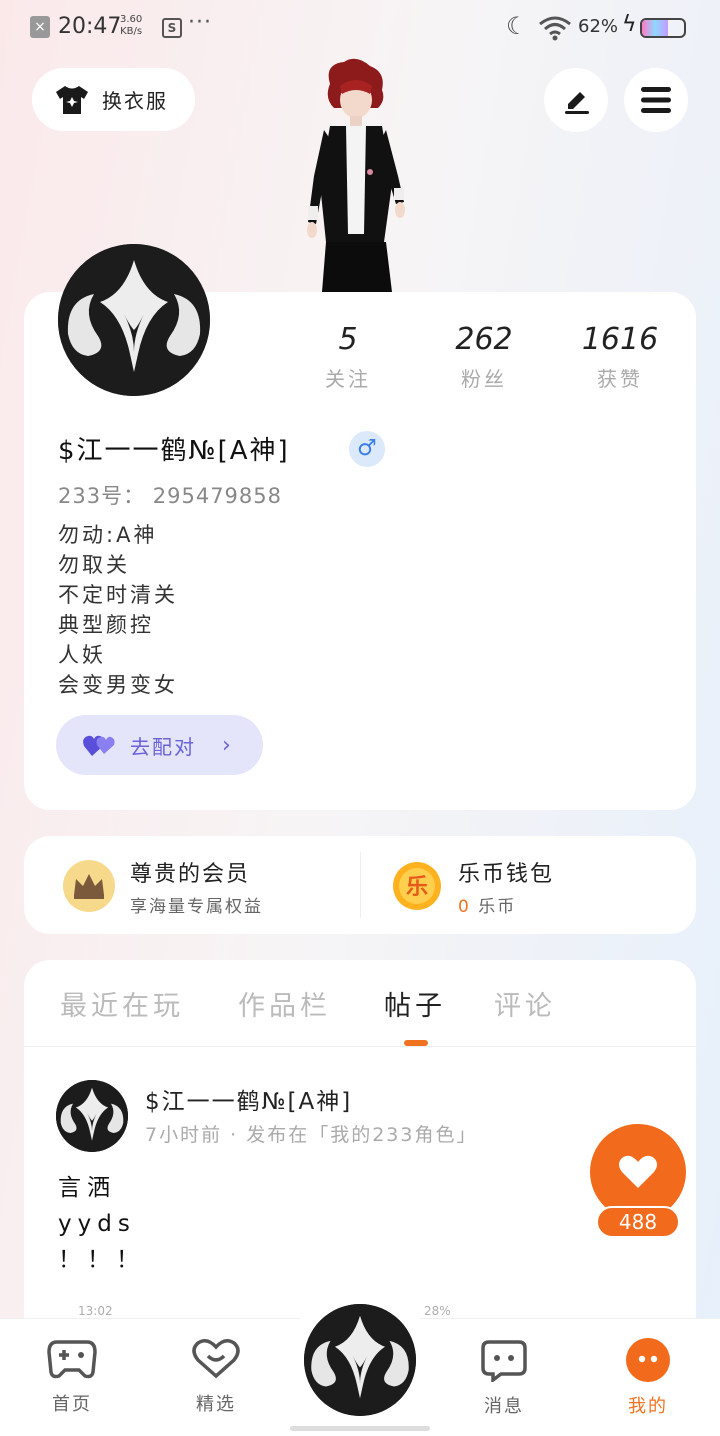 The width and height of the screenshot is (720, 1436). I want to click on bio-line: 典型颜控, so click(106, 625).